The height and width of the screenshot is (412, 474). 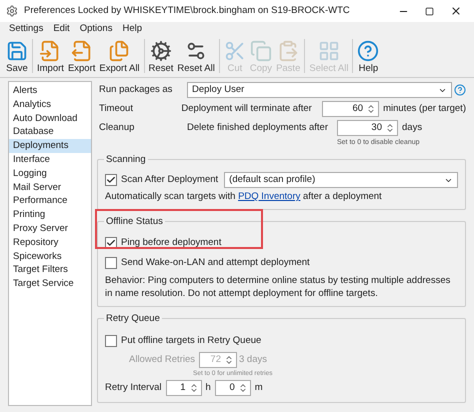 What do you see at coordinates (50, 132) in the screenshot?
I see `sidebar-item: Database` at bounding box center [50, 132].